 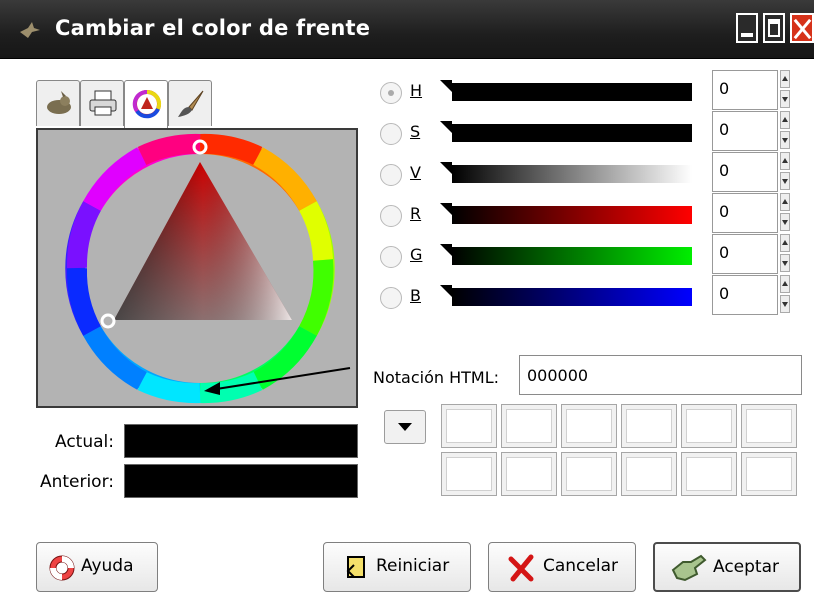 What do you see at coordinates (416, 254) in the screenshot?
I see `channel-label-g: G` at bounding box center [416, 254].